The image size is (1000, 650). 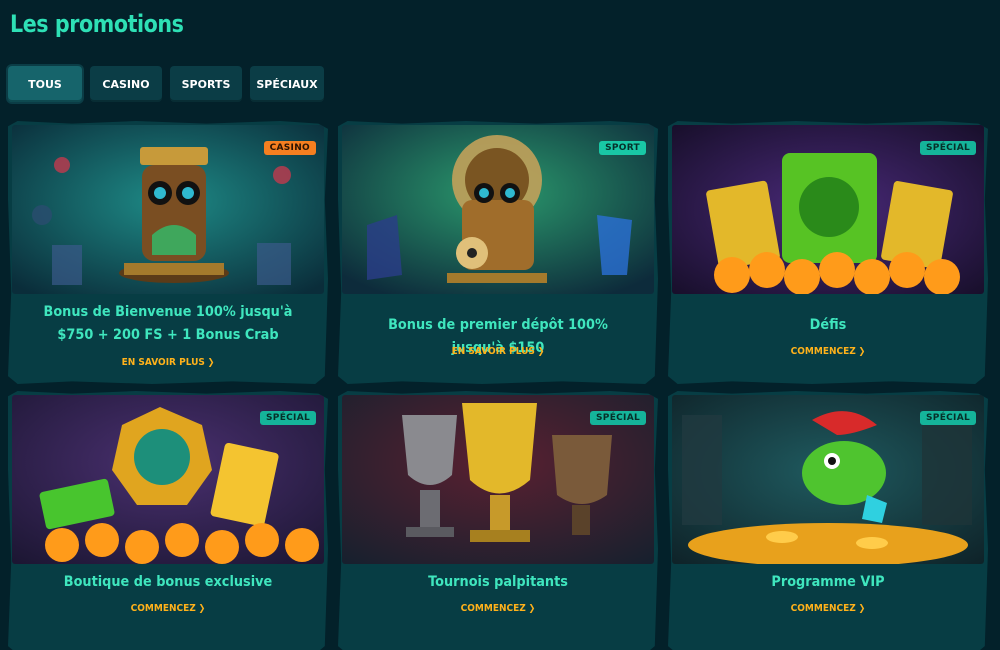 What do you see at coordinates (97, 24) in the screenshot?
I see `page-title: Les promotions` at bounding box center [97, 24].